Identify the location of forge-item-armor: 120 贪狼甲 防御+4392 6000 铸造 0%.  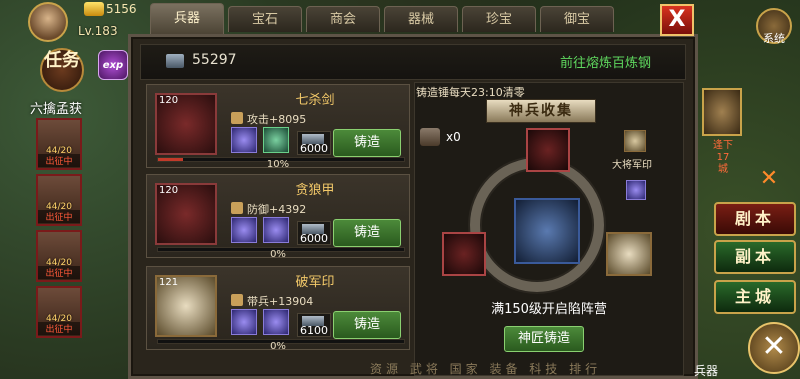
(278, 217).